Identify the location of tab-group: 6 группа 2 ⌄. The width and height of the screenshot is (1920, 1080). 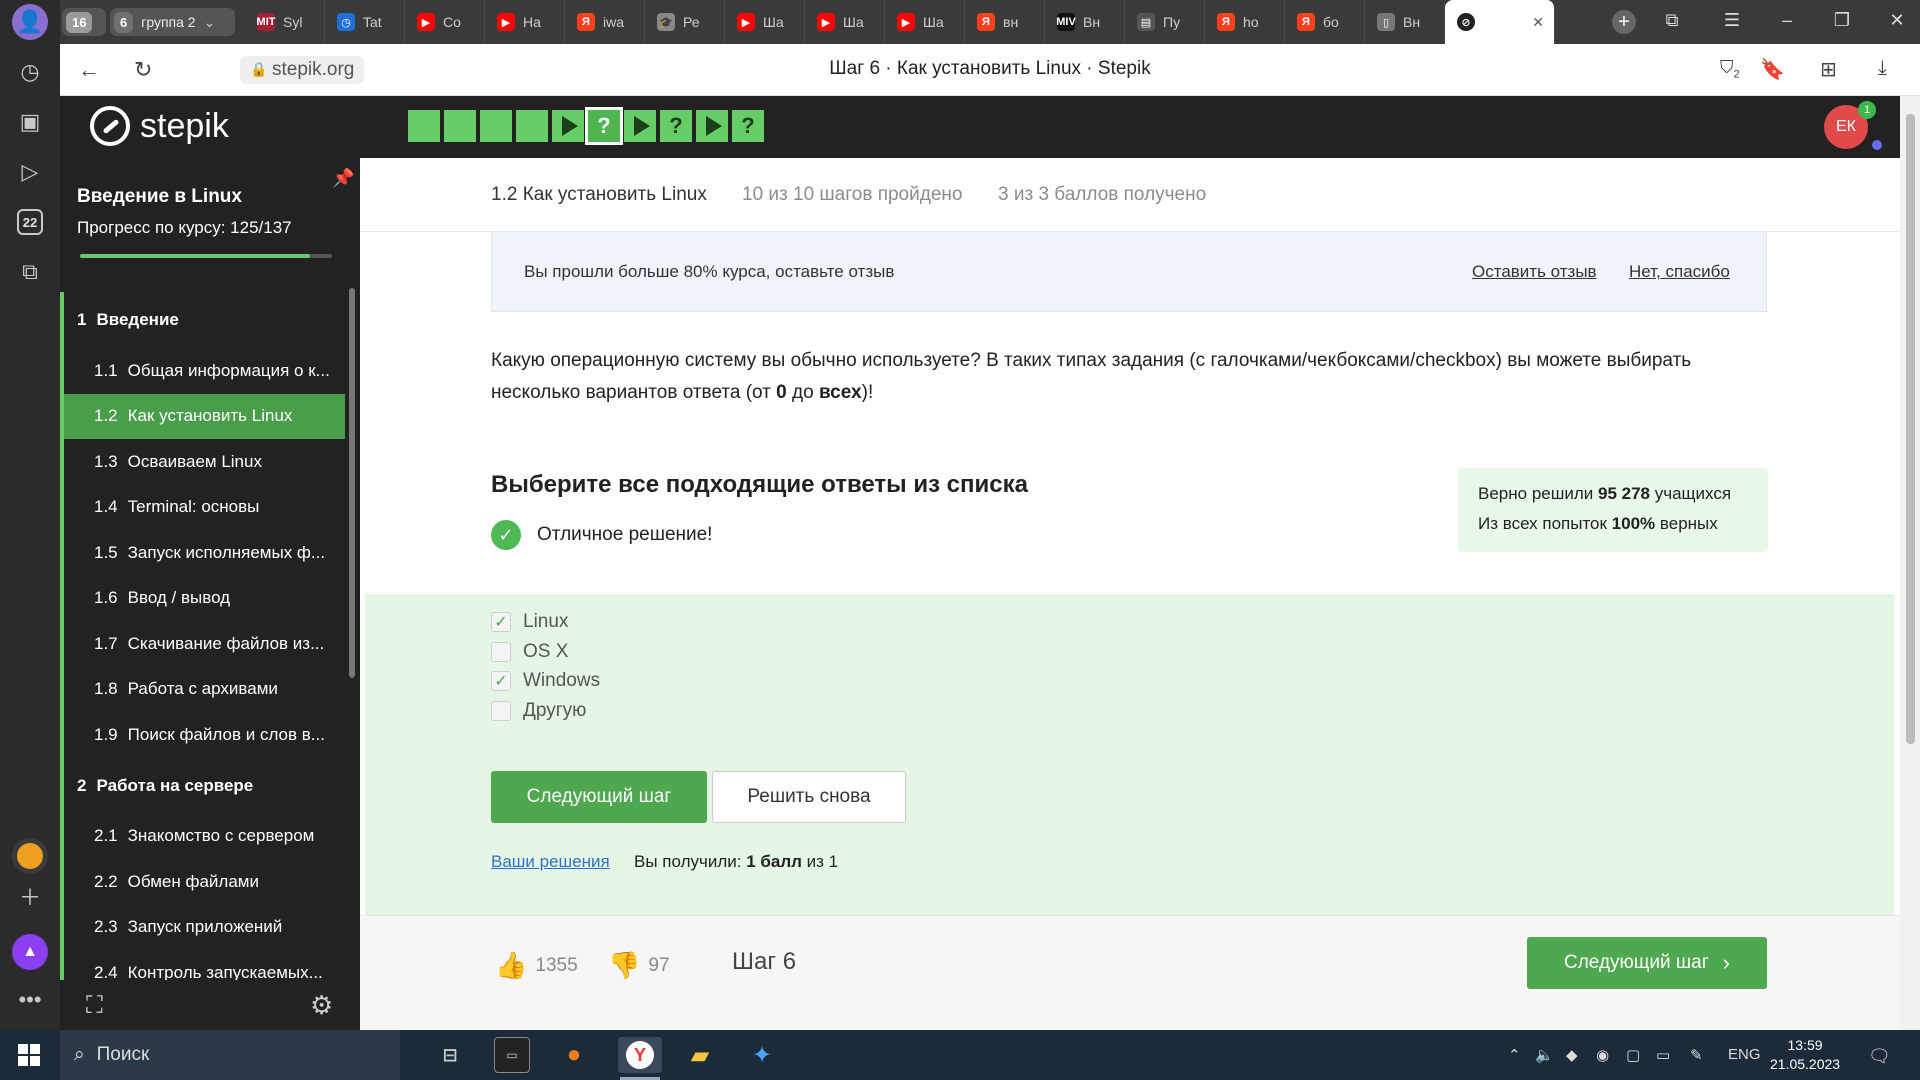
(172, 22).